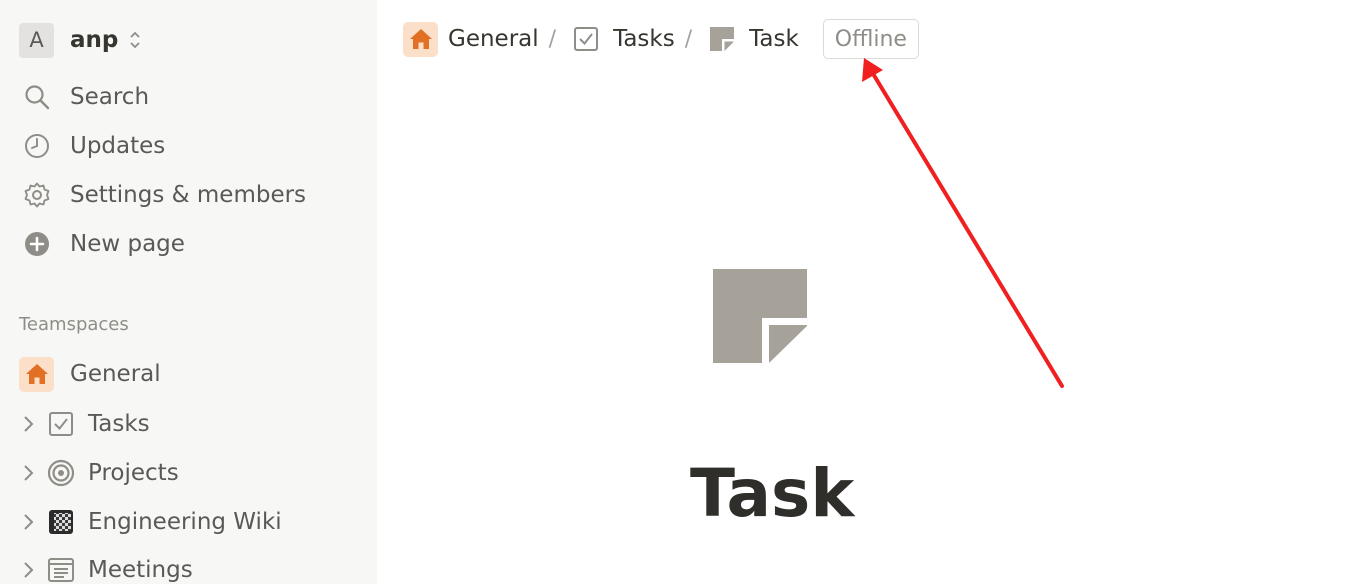  I want to click on nav-updates-label: Updates, so click(118, 146).